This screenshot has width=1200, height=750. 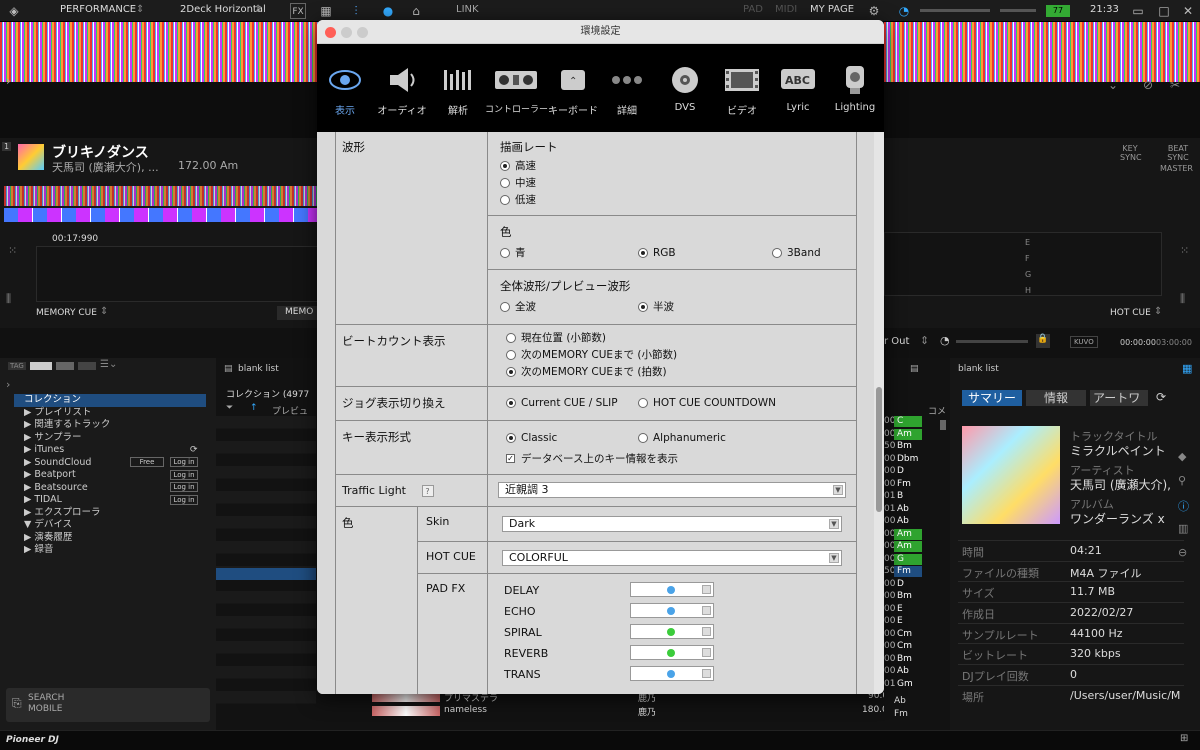 What do you see at coordinates (592, 458) in the screenshot?
I see `db-key-checkbox: ✓ データベース上のキー情報を表示` at bounding box center [592, 458].